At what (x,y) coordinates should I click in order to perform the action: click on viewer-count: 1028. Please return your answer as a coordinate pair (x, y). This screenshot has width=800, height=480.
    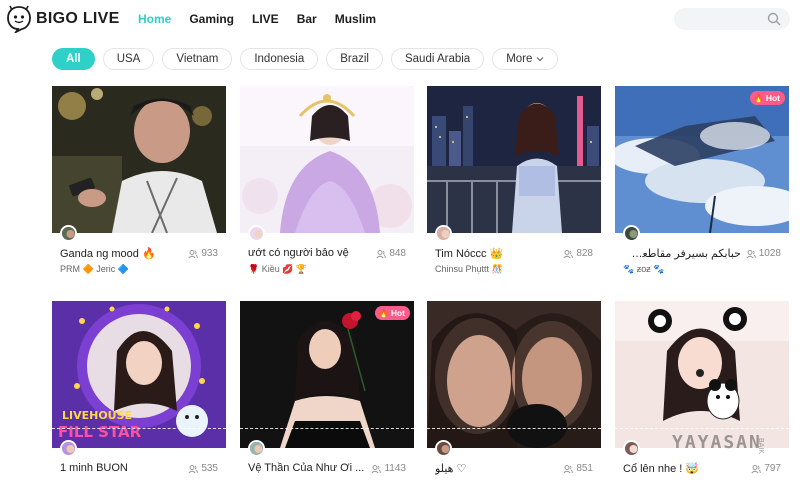
    Looking at the image, I should click on (763, 253).